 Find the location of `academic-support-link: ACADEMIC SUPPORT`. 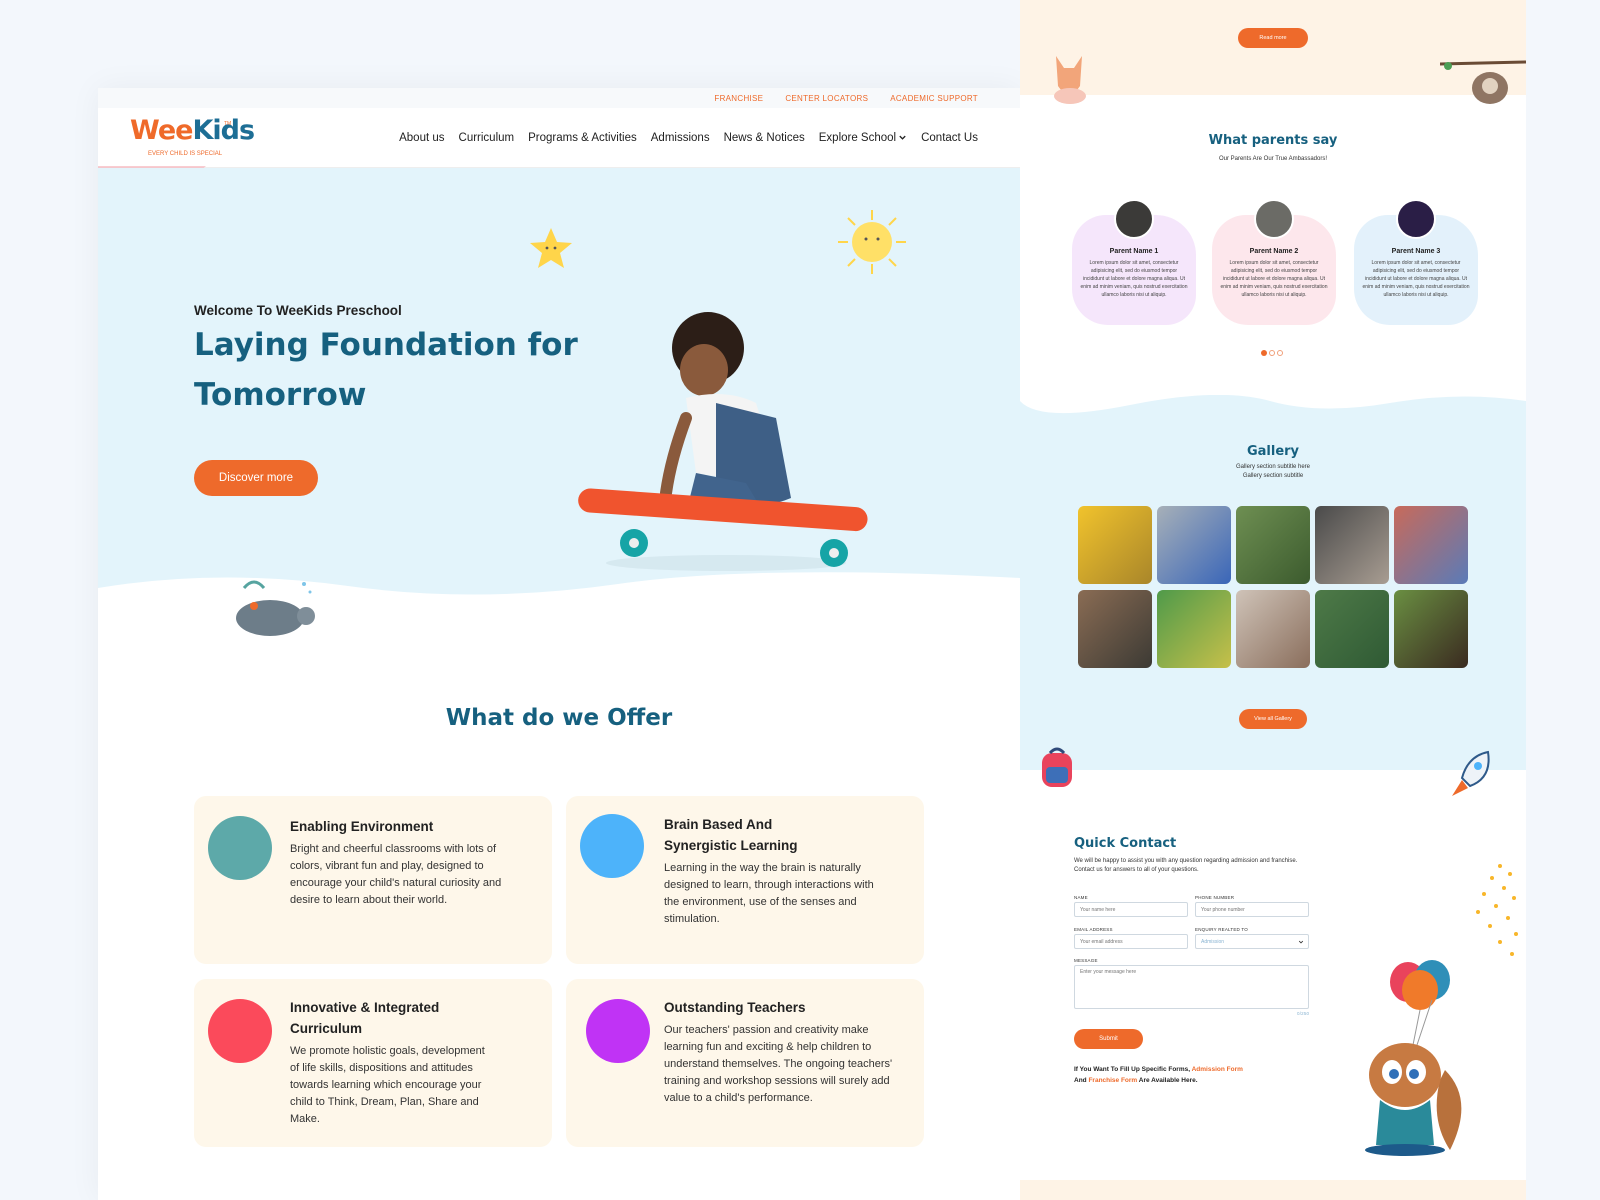

academic-support-link: ACADEMIC SUPPORT is located at coordinates (934, 98).